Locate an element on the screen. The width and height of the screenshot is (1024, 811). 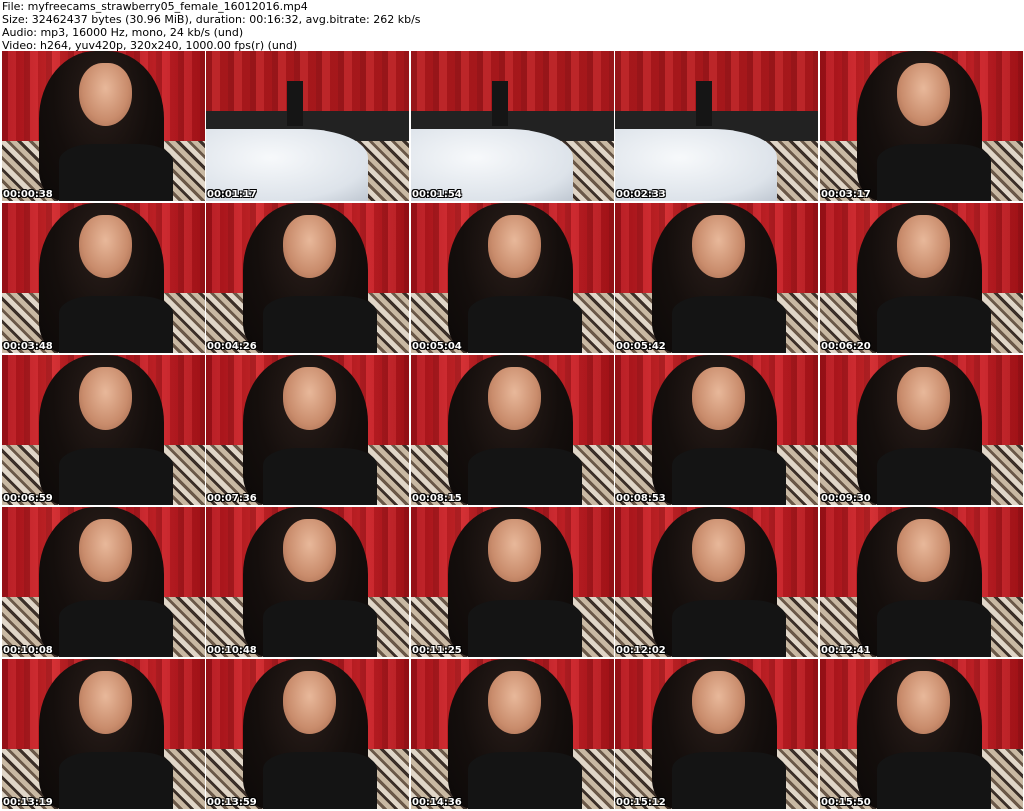
thumbnail-timestamp: 00:10:08 is located at coordinates (28, 650).